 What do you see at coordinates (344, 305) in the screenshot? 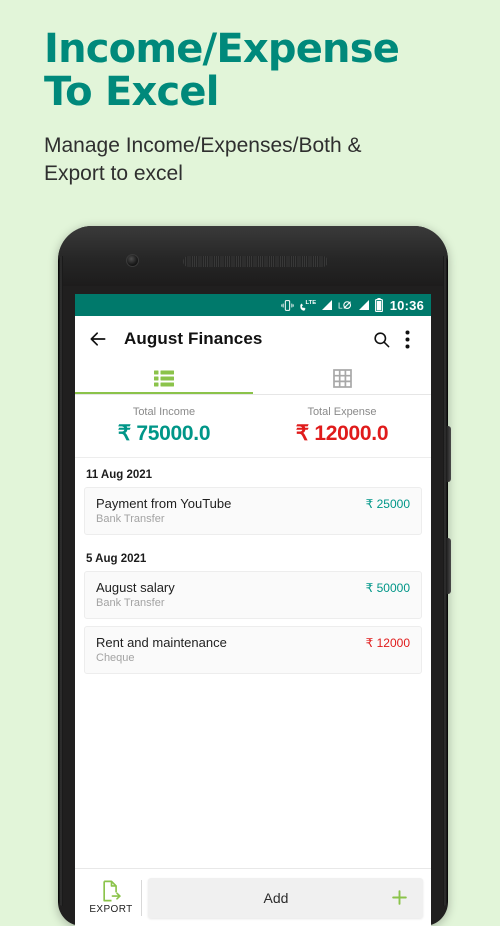
I see `roaming-icon: L` at bounding box center [344, 305].